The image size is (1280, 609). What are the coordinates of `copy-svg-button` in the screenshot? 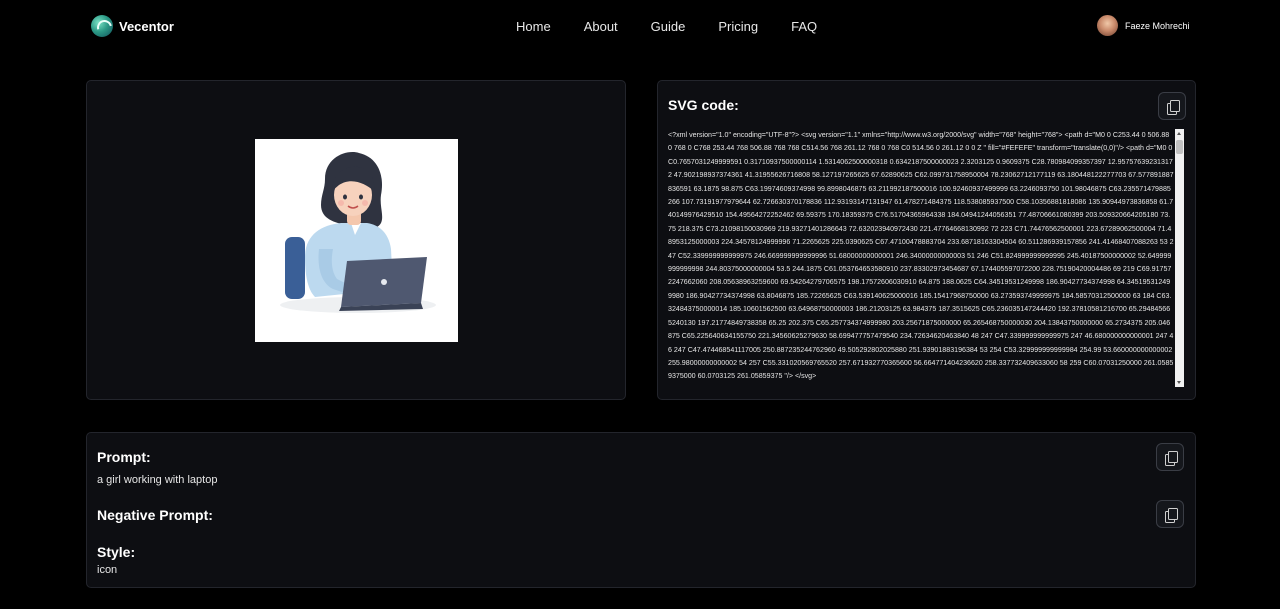 It's located at (1172, 106).